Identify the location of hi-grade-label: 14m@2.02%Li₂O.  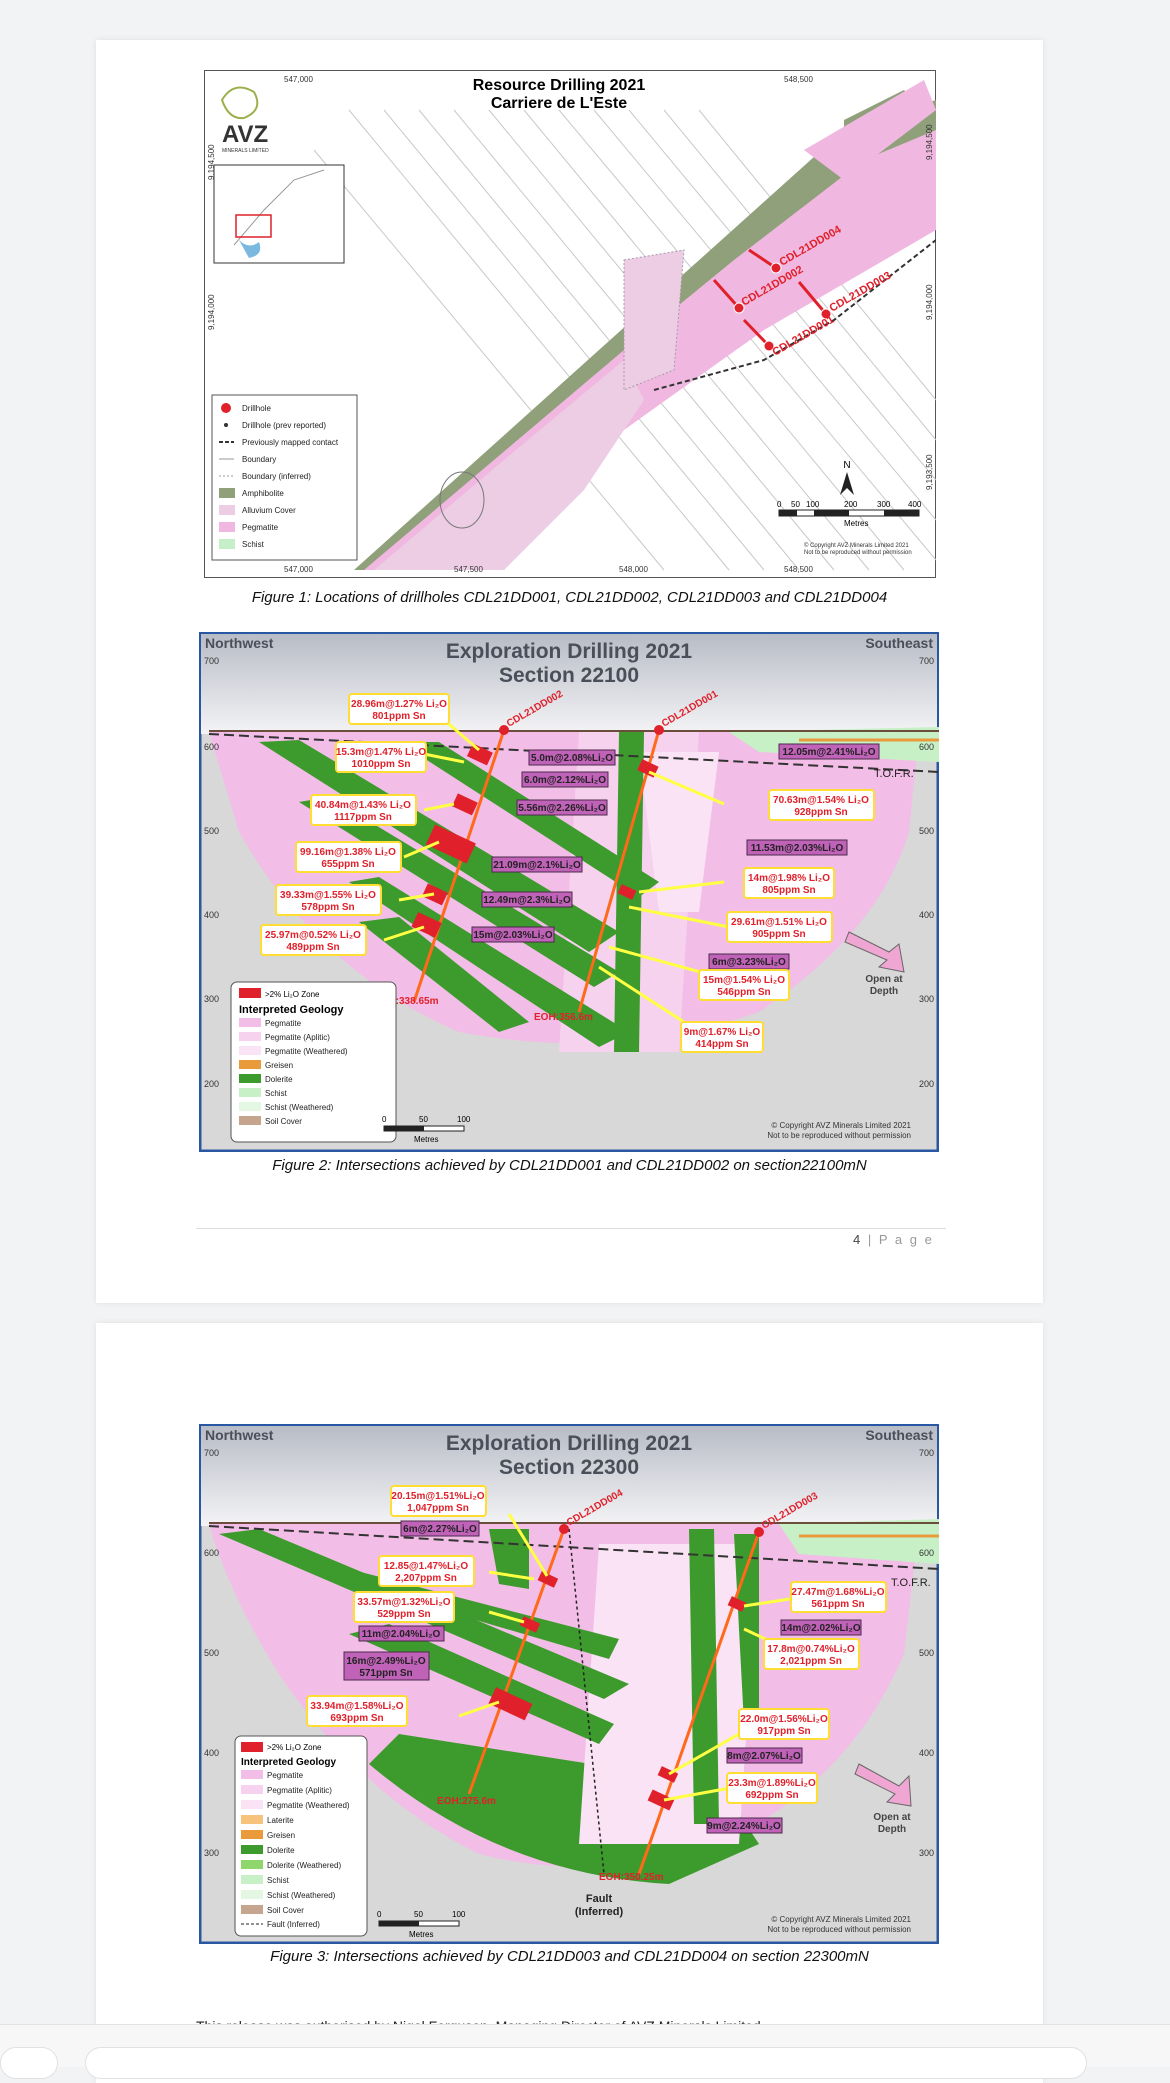
(820, 1628).